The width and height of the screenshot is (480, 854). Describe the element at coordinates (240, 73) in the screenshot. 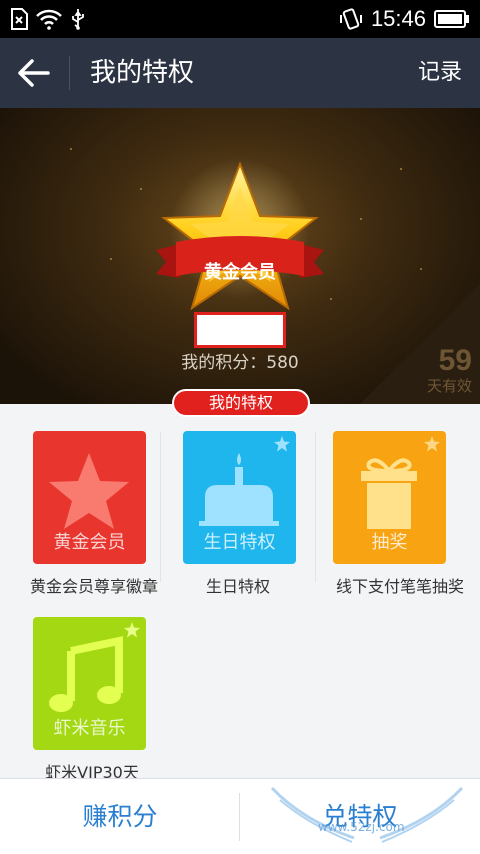

I see `title-bar: 我的特权 记录` at that location.